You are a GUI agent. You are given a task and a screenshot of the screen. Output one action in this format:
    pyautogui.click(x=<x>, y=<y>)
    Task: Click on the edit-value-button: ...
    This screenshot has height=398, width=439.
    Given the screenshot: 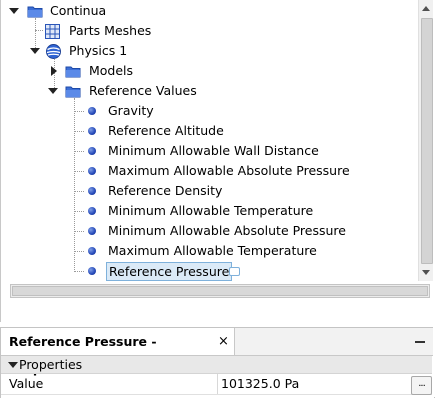 What is the action you would take?
    pyautogui.click(x=421, y=385)
    